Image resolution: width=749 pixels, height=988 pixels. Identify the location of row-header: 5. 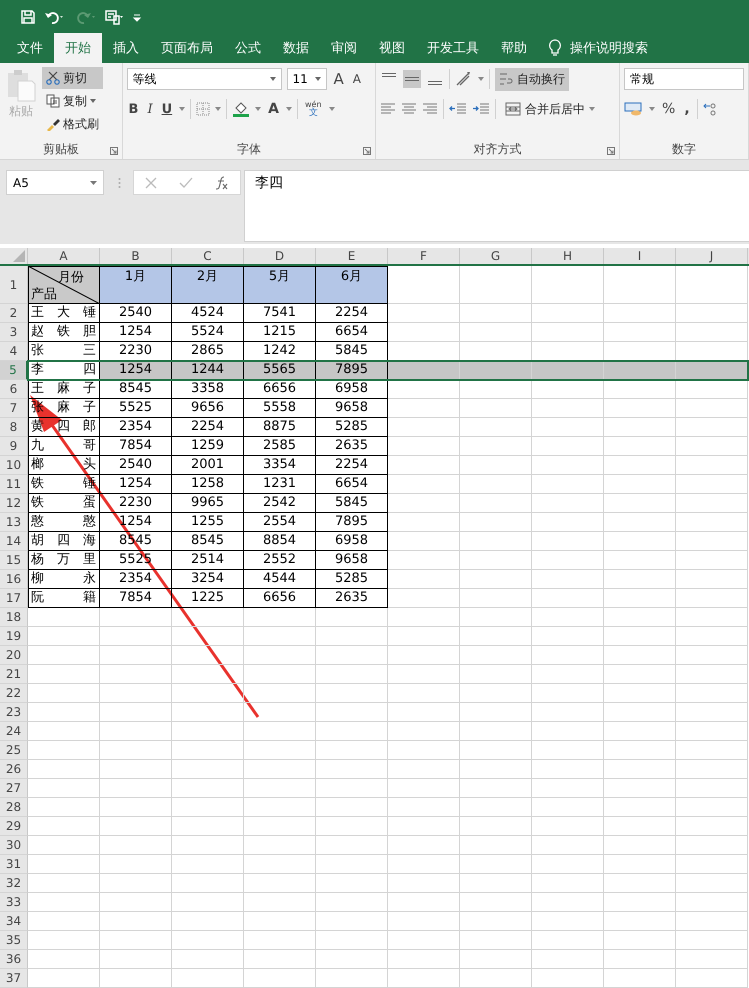
(14, 370).